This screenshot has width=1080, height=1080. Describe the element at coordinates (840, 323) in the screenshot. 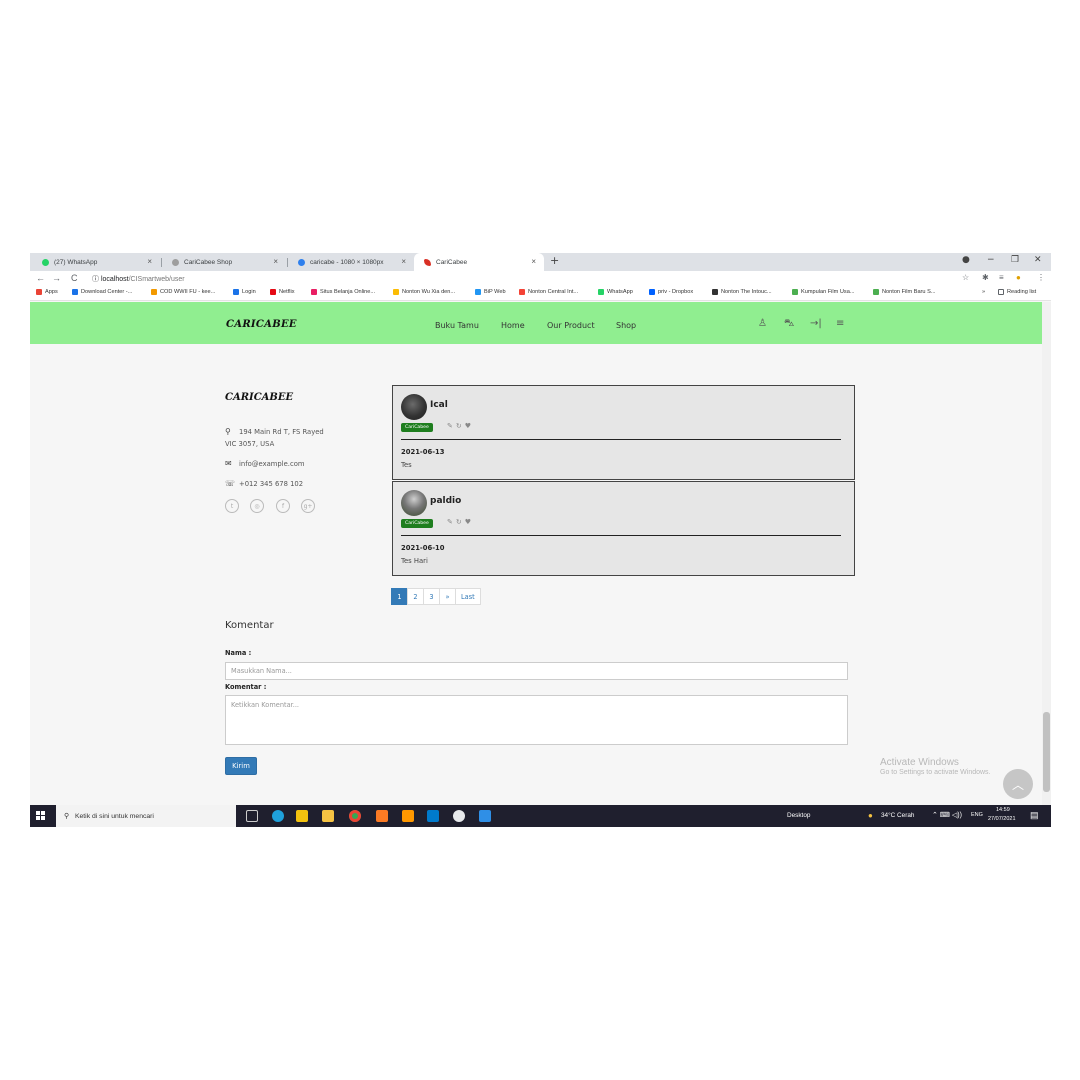

I see `menu-icon: ≡` at that location.